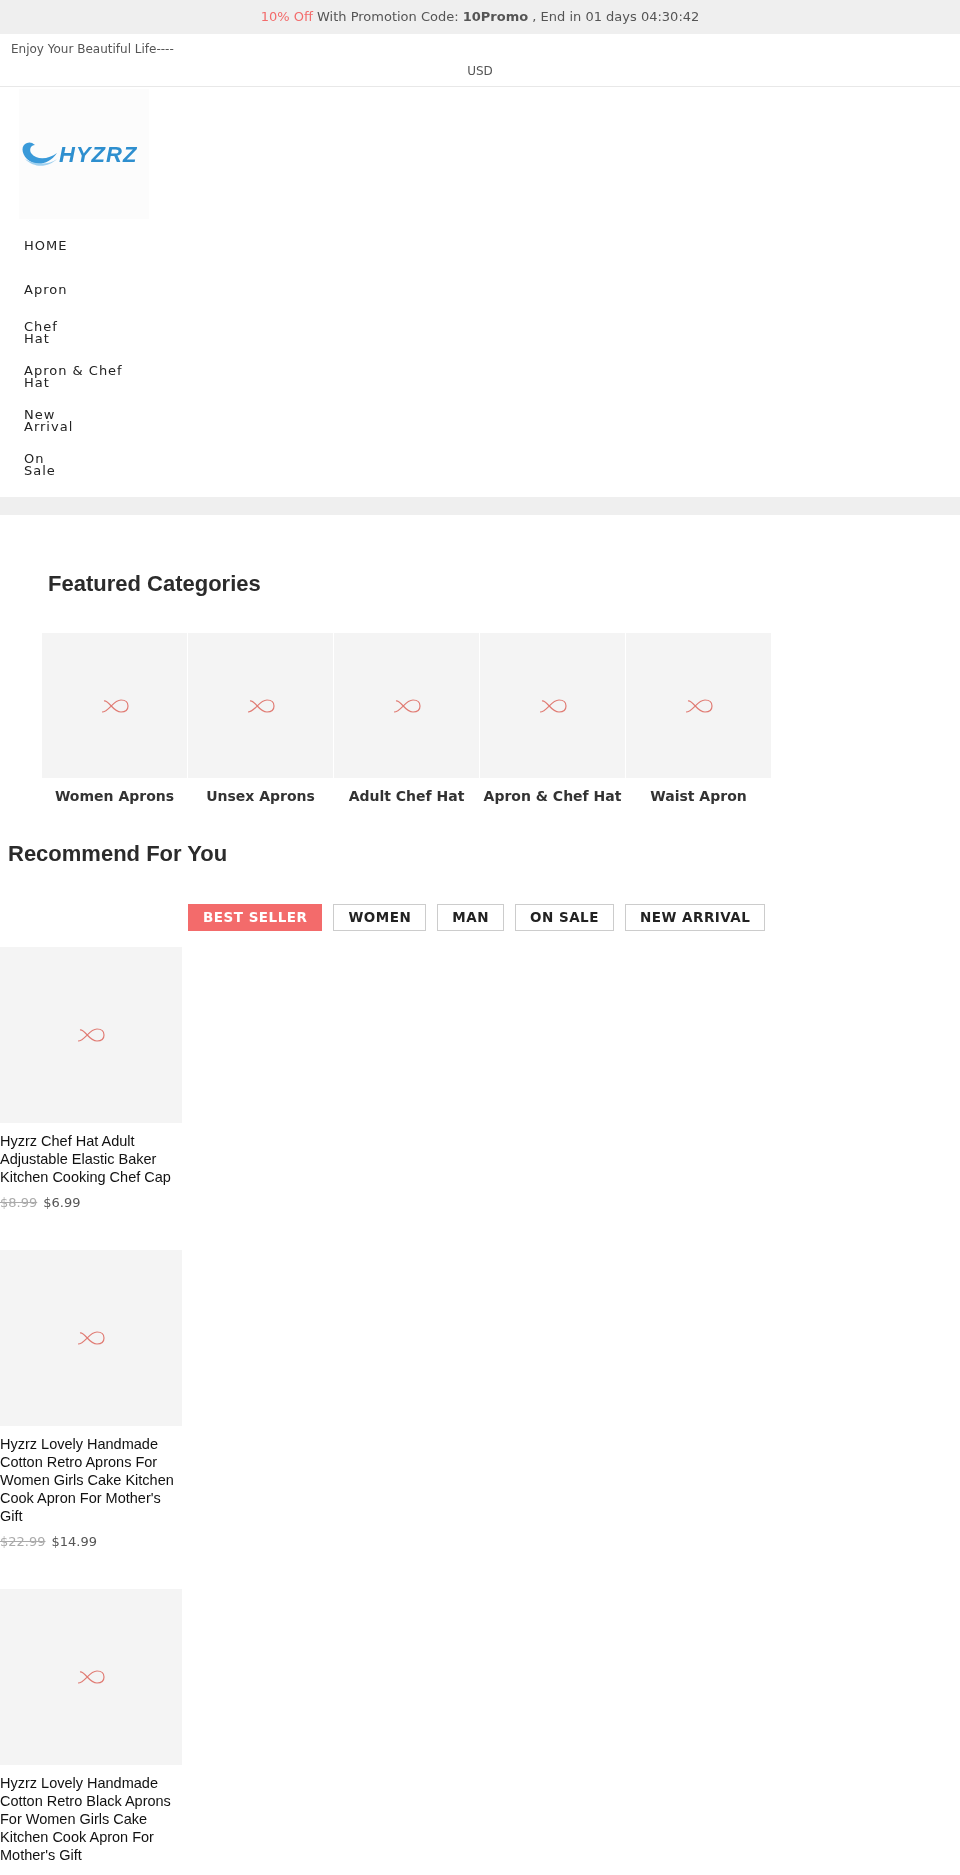  Describe the element at coordinates (73, 377) in the screenshot. I see `nav-link: Apron & Chef Hat` at that location.